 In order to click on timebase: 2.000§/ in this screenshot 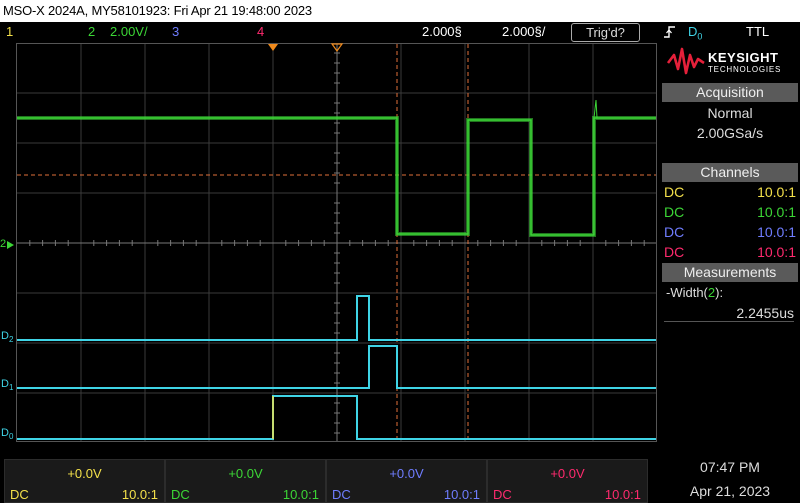, I will do `click(523, 32)`.